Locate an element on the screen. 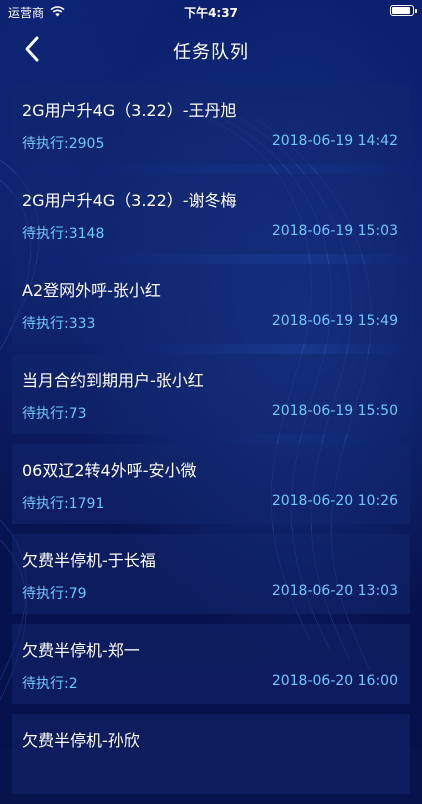 This screenshot has width=422, height=804. task-card: A2登网外呼-张小红 待执行:333 2018-06-19 15:49 is located at coordinates (211, 304).